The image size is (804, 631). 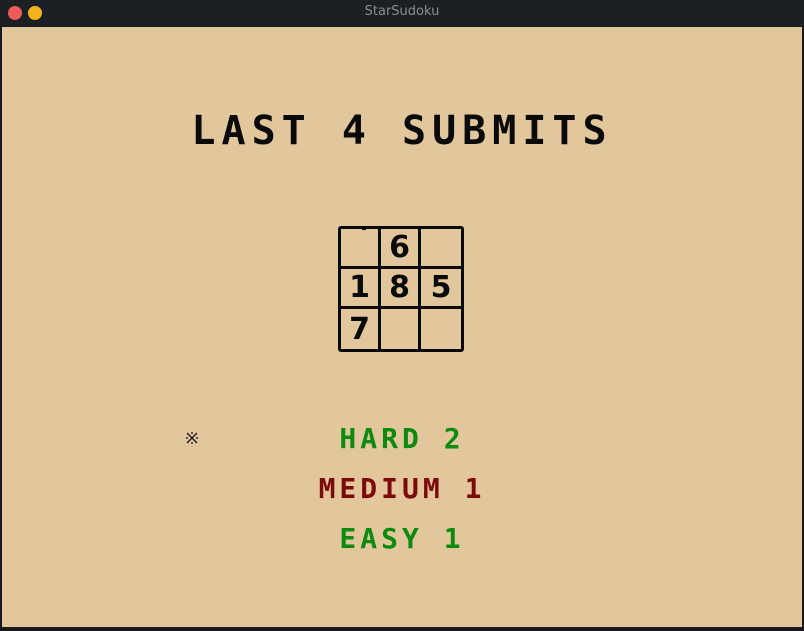 What do you see at coordinates (361, 329) in the screenshot?
I see `grid-cell: 7` at bounding box center [361, 329].